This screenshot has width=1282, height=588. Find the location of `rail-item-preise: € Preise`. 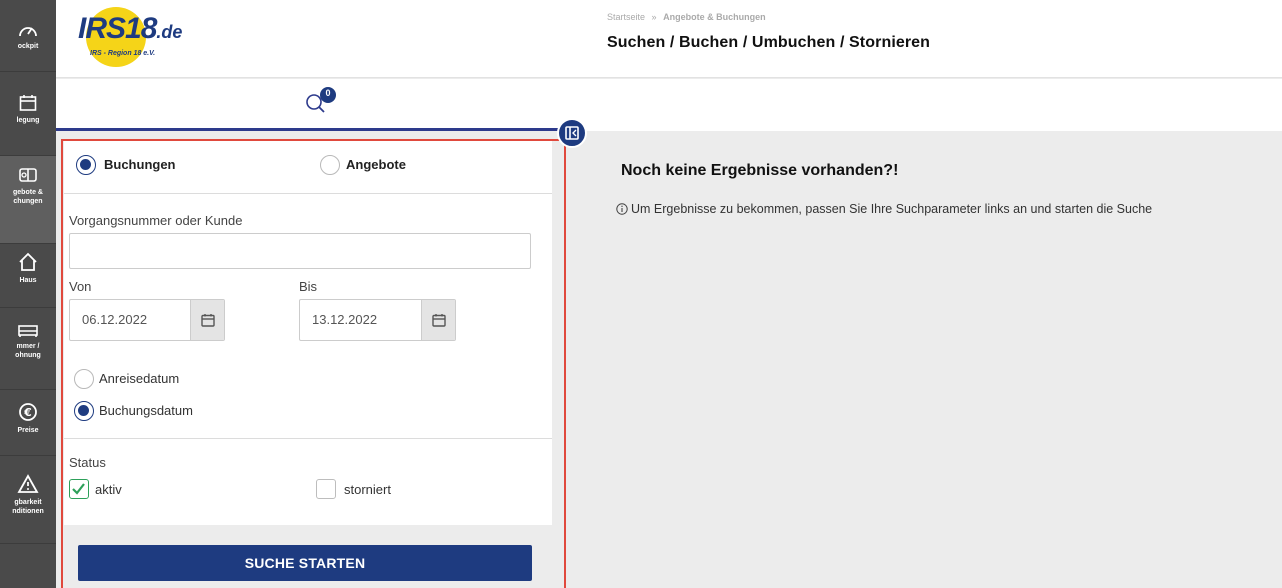

rail-item-preise: € Preise is located at coordinates (28, 423).